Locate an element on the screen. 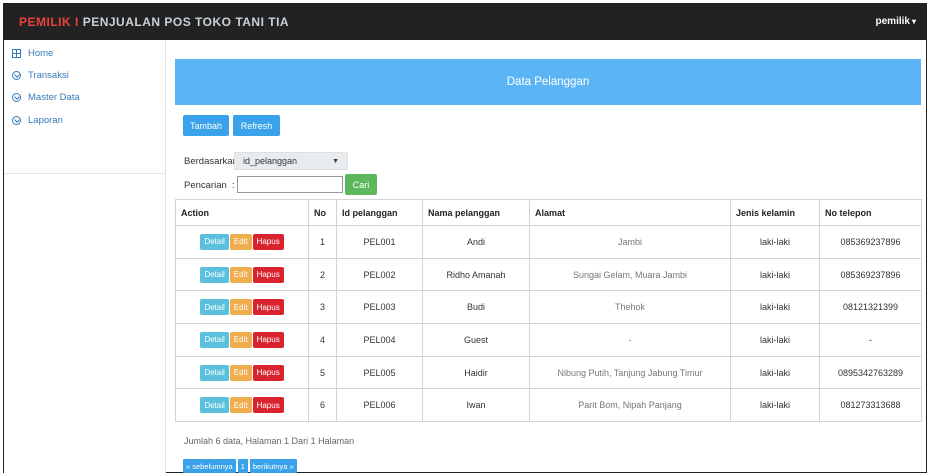  filter-by-value: id_pelanggan is located at coordinates (270, 161).